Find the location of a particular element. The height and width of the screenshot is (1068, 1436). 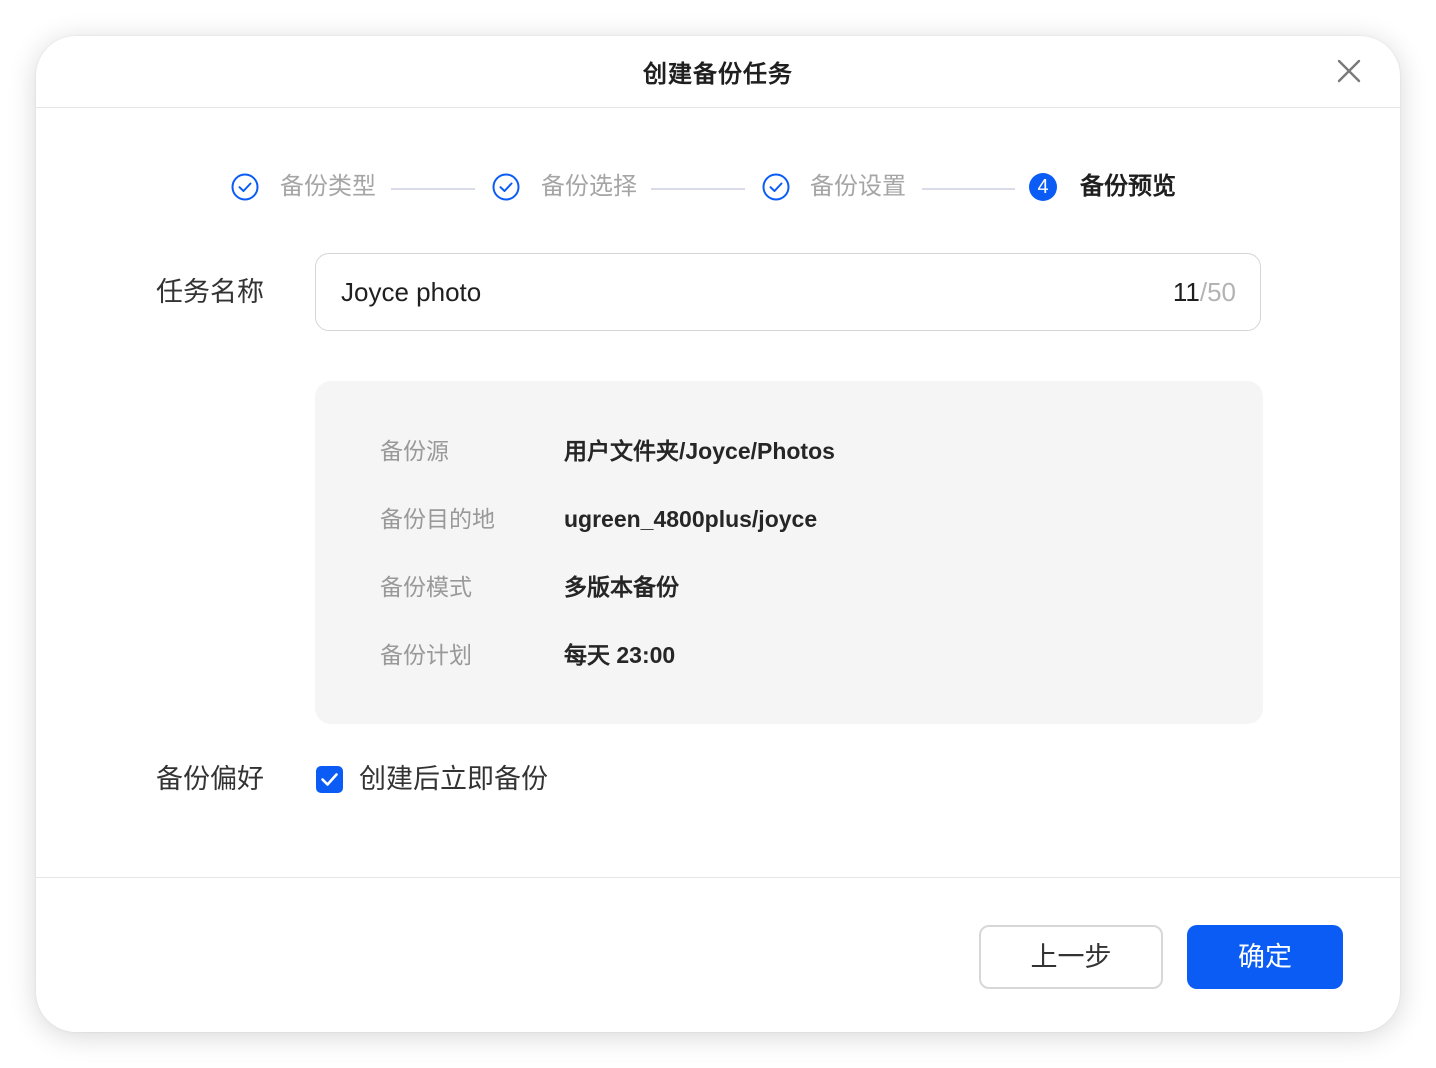

summary-key-destination: 备份目的地 is located at coordinates (437, 519).